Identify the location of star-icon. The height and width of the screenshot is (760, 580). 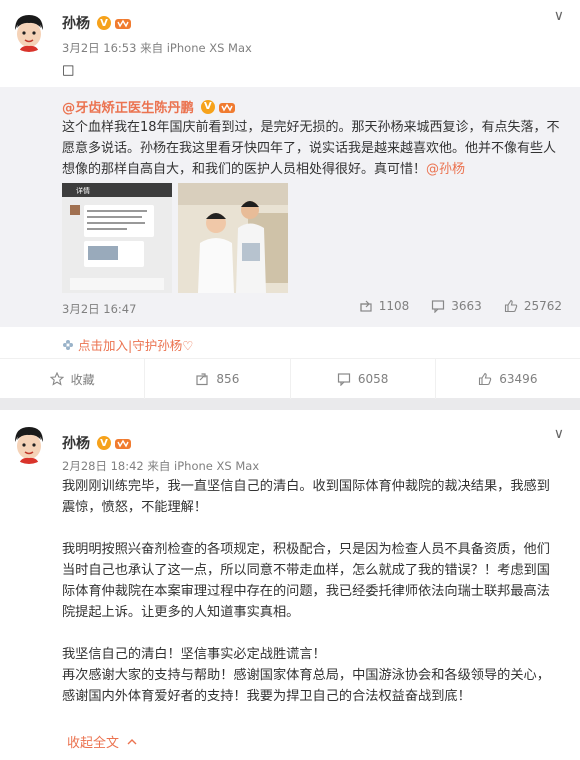
(56, 379).